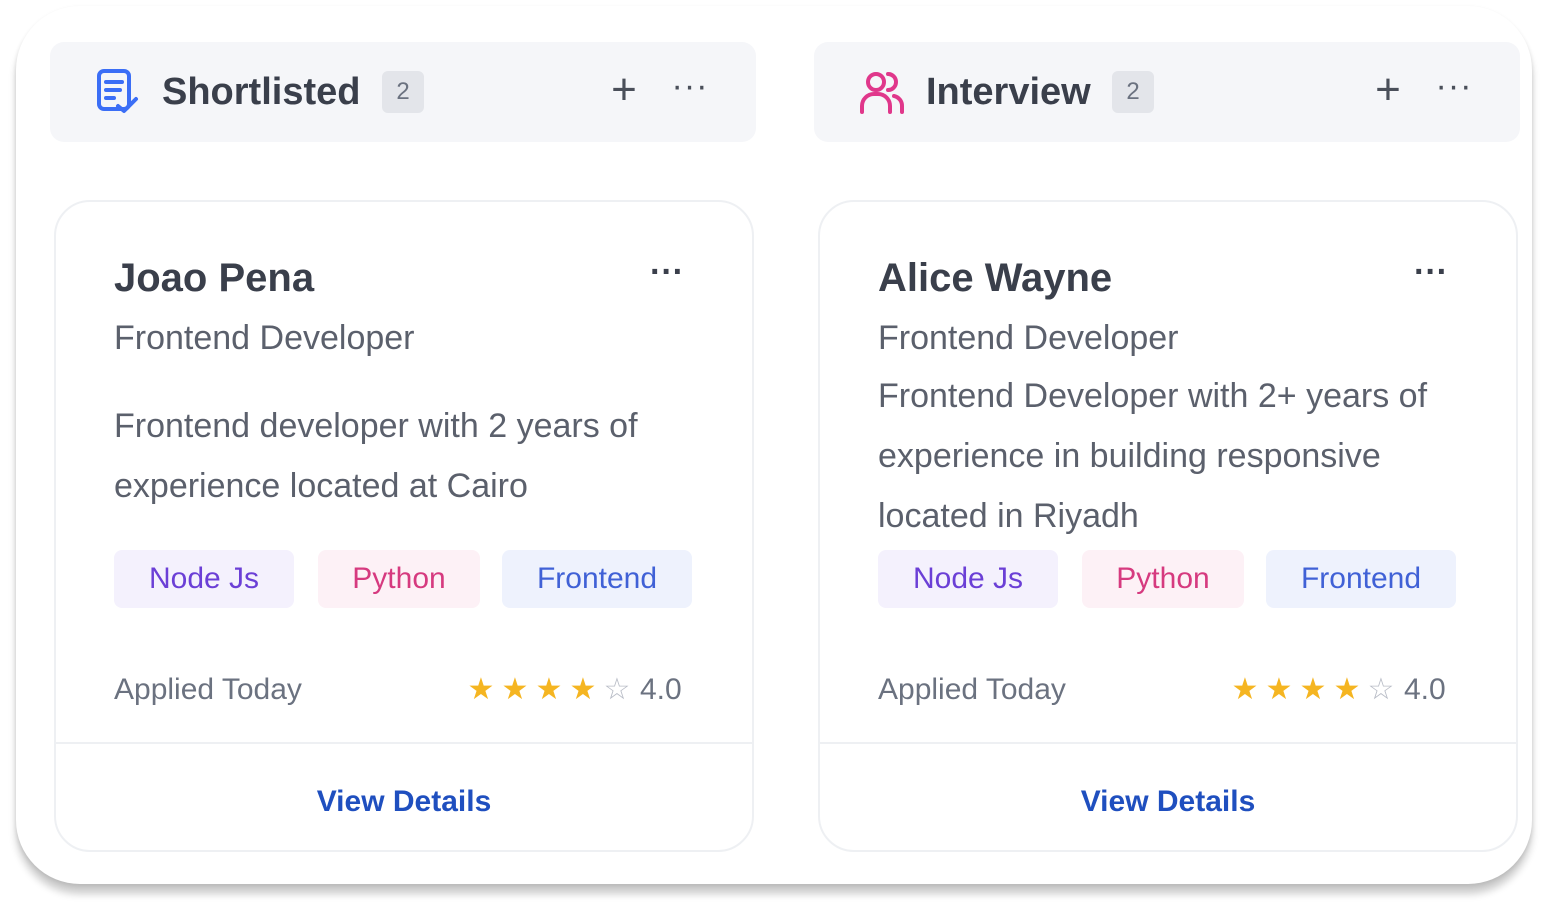 The width and height of the screenshot is (1548, 916). I want to click on column-header: Interview 2 + ···, so click(1167, 92).